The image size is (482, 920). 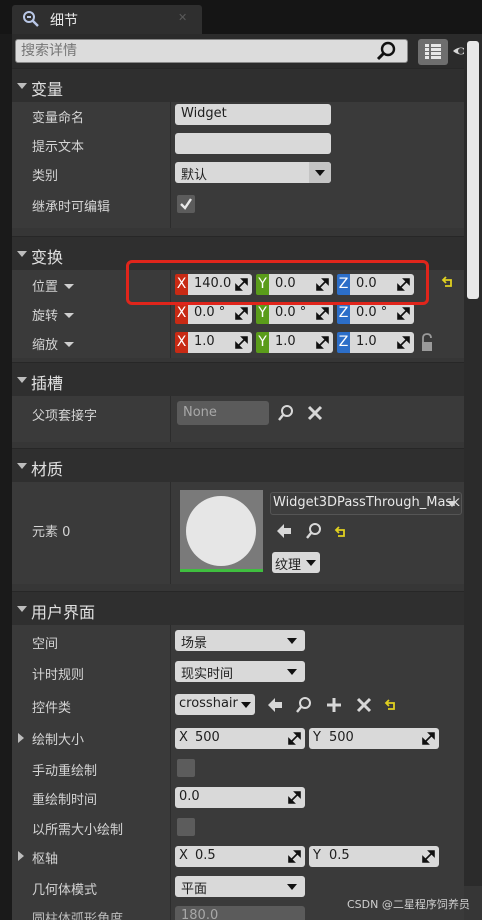 I want to click on scale-x-input: 1.0, so click(x=220, y=342).